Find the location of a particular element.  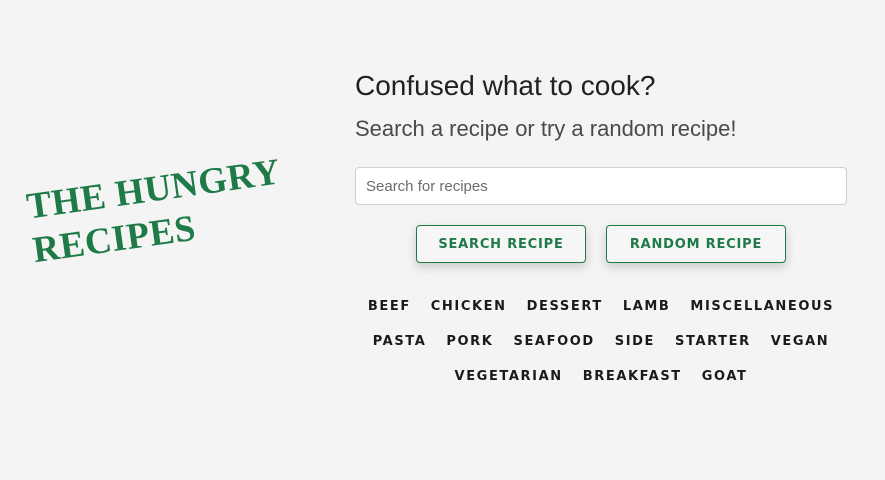

search-recipe-button: SEARCH RECIPE is located at coordinates (501, 244).